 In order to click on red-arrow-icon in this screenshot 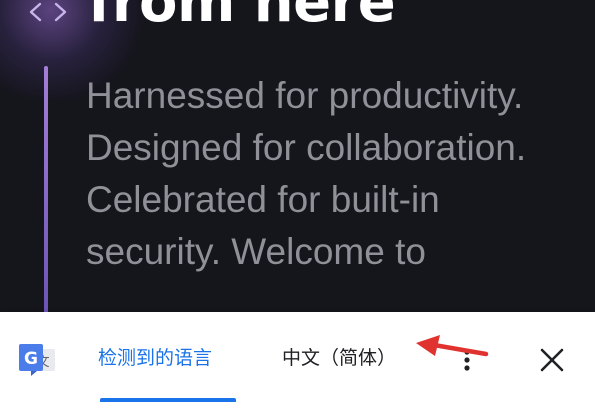, I will do `click(452, 346)`.